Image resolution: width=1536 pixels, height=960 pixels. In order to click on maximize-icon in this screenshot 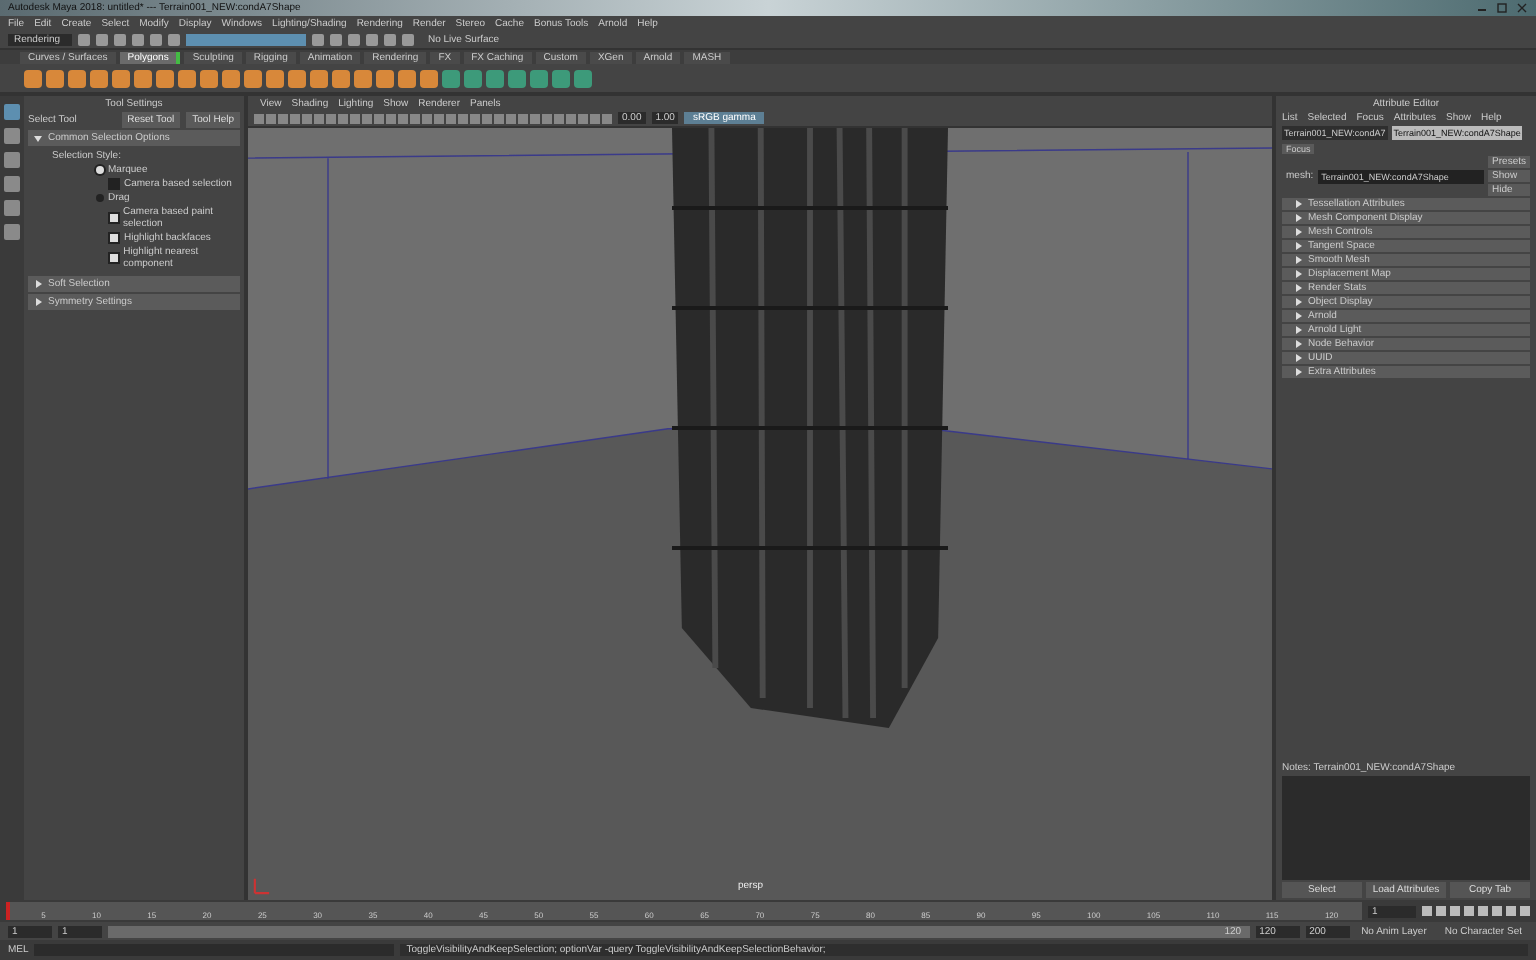, I will do `click(1502, 8)`.